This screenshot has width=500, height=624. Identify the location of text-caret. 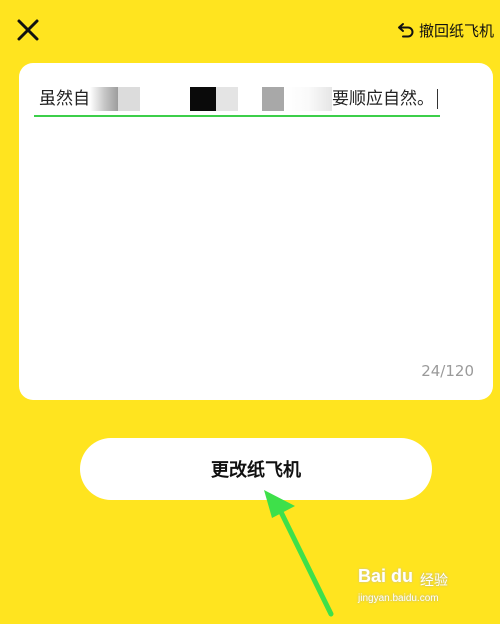
(437, 99).